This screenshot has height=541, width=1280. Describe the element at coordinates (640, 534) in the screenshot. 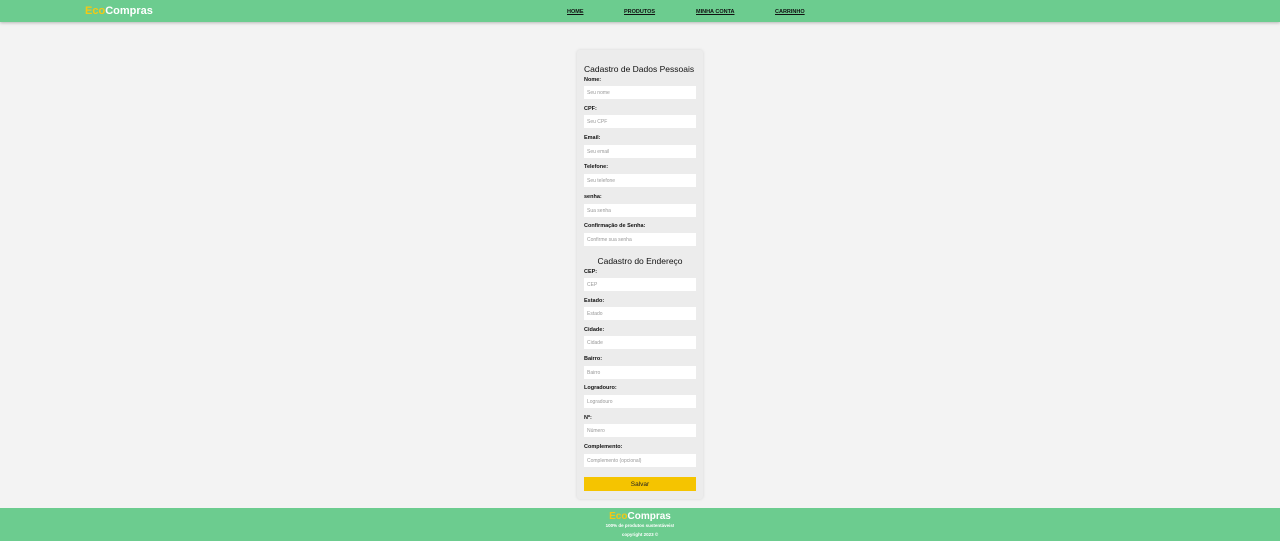

I see `footer-copyright: copyright 2023 ©` at that location.